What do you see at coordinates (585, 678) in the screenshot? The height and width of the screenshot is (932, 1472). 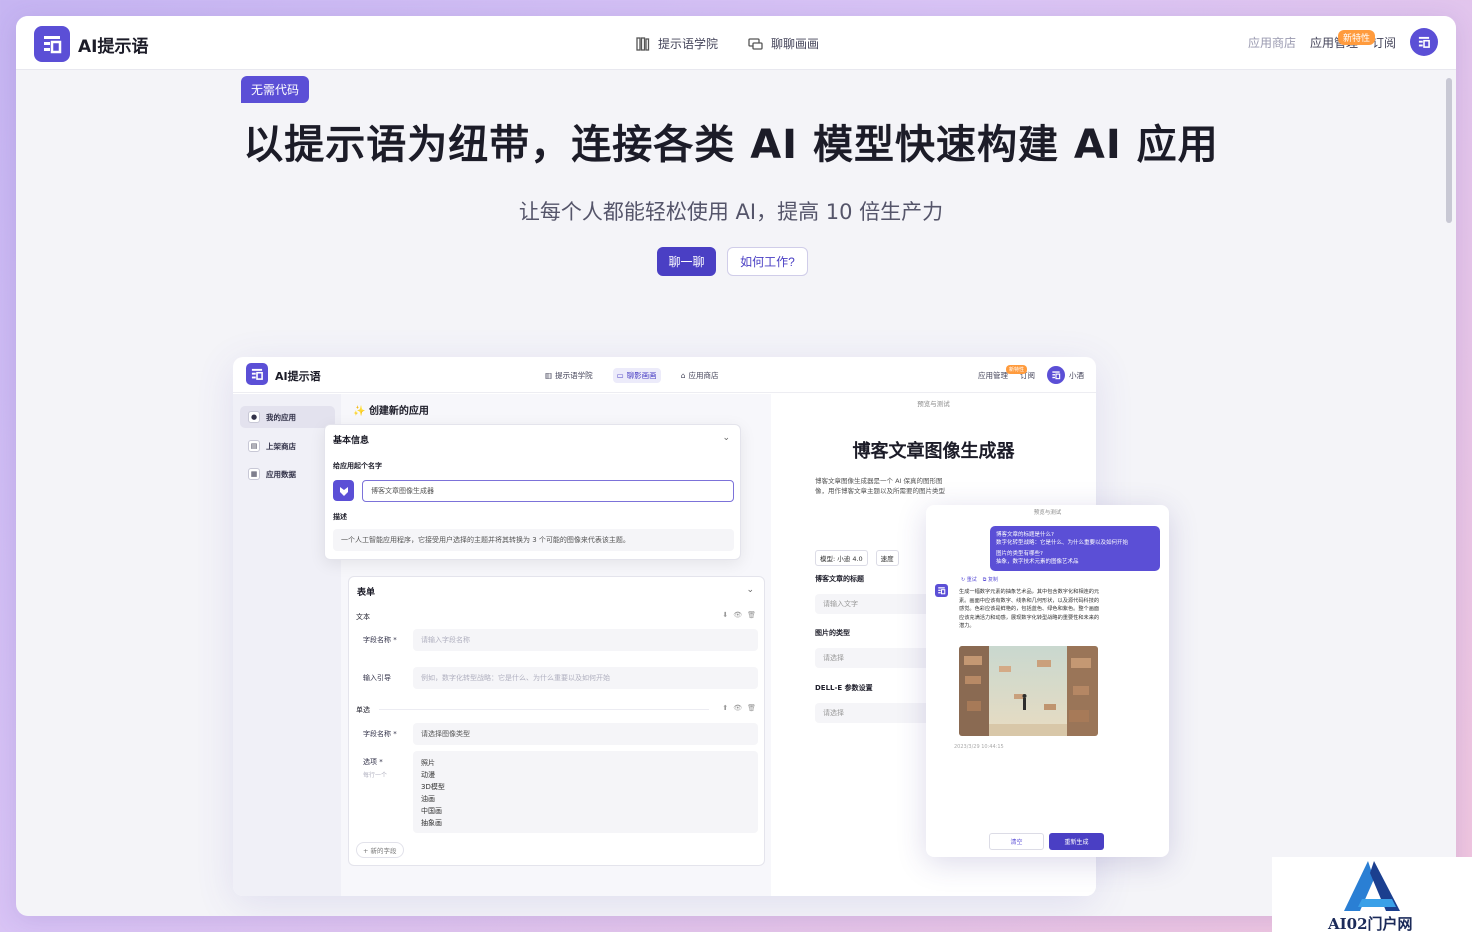 I see `guide-input: 例如，数字化转型战略：它是什么、为什么重要以及如何开始` at bounding box center [585, 678].